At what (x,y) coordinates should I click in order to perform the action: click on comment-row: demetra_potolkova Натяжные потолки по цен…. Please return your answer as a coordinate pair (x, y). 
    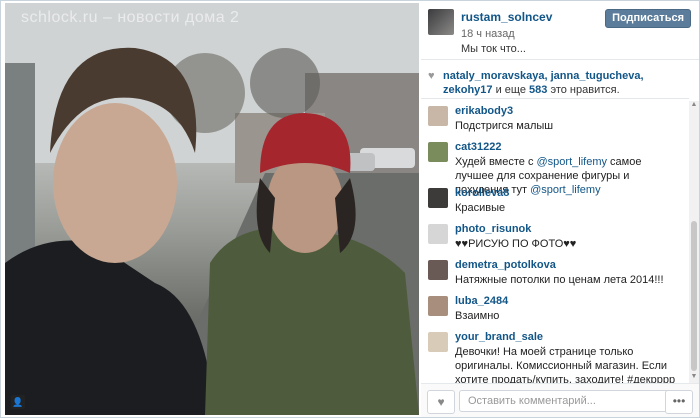
    Looking at the image, I should click on (555, 273).